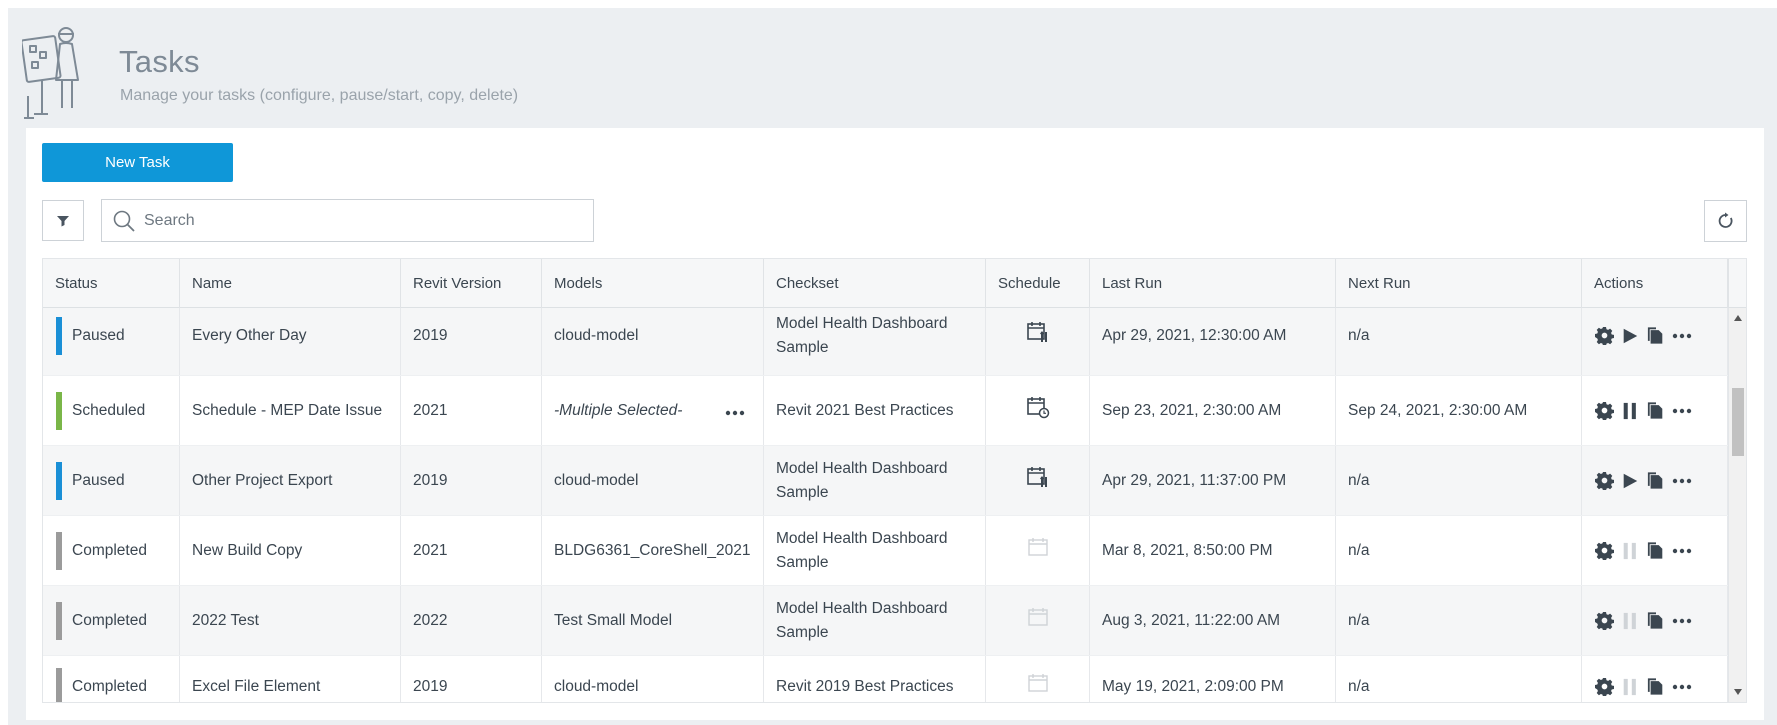  I want to click on name-cell: New Build Copy, so click(290, 550).